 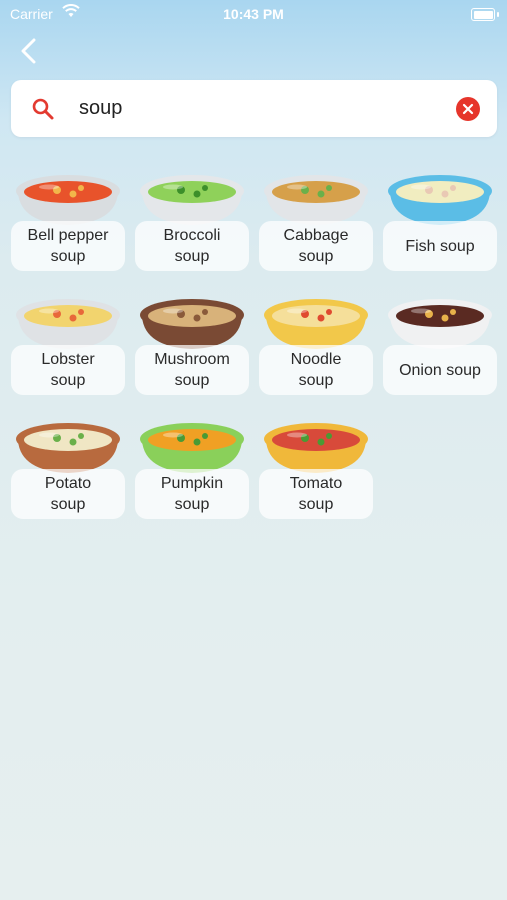 I want to click on soup-label-line1: Pumpkin, so click(x=192, y=483).